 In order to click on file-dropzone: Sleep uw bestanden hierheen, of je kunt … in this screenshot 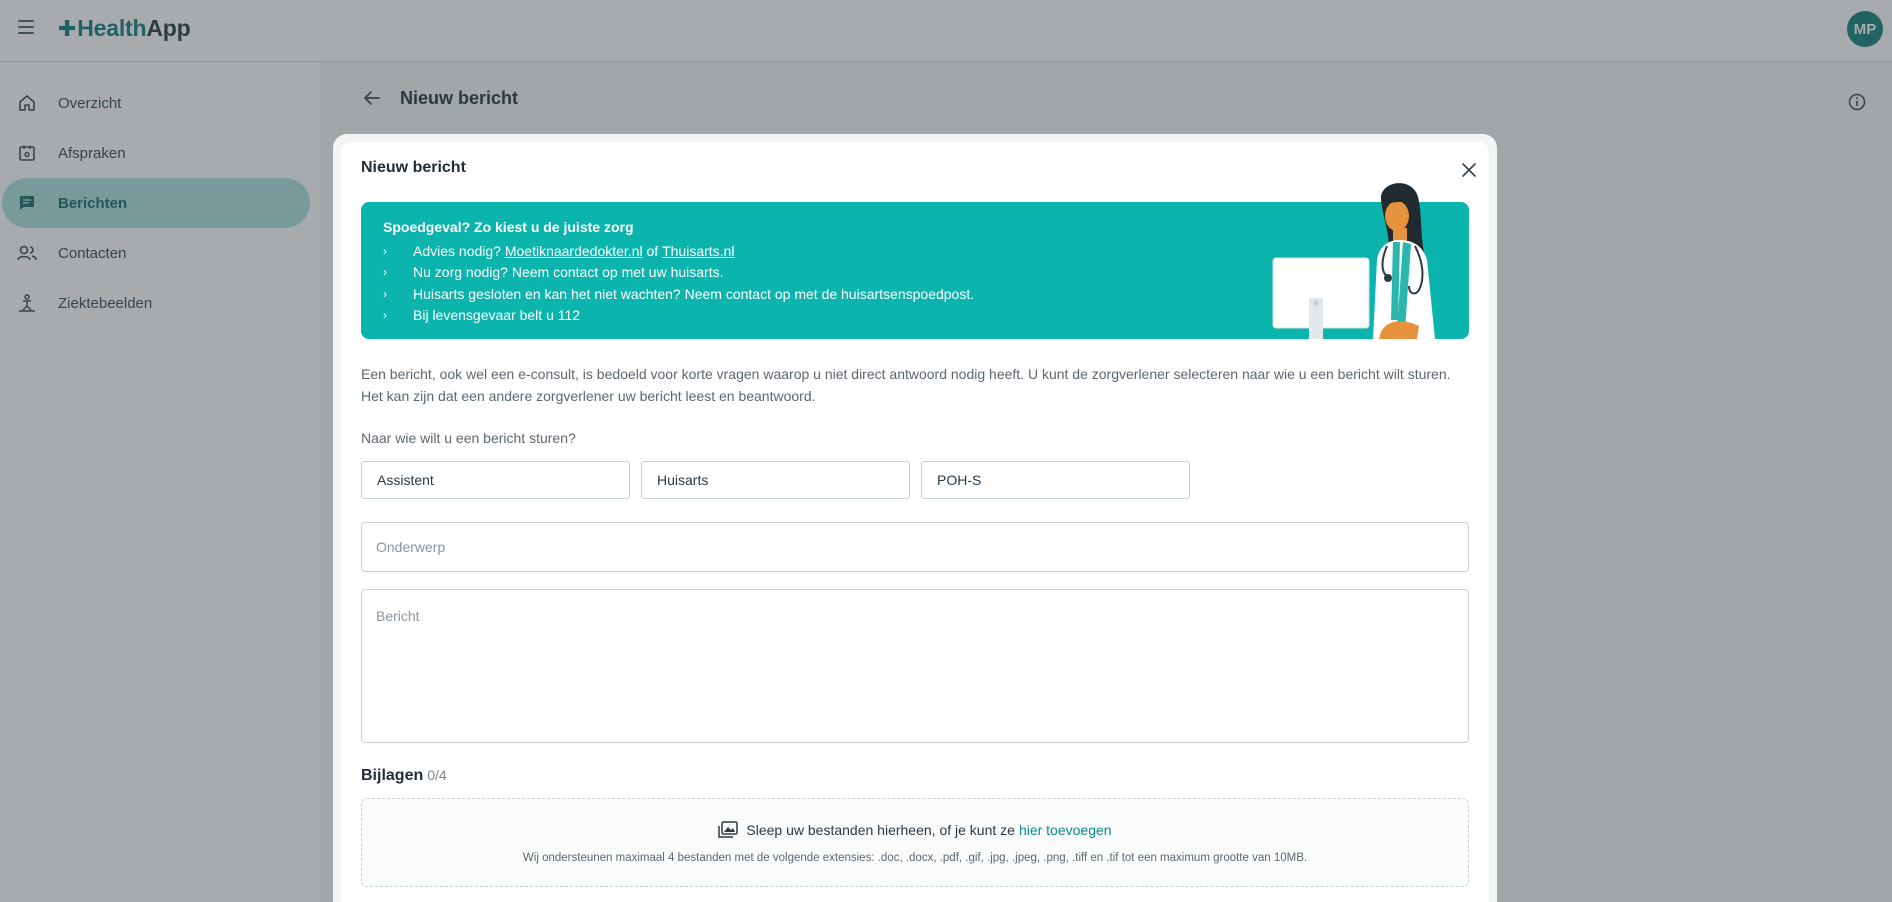, I will do `click(915, 842)`.